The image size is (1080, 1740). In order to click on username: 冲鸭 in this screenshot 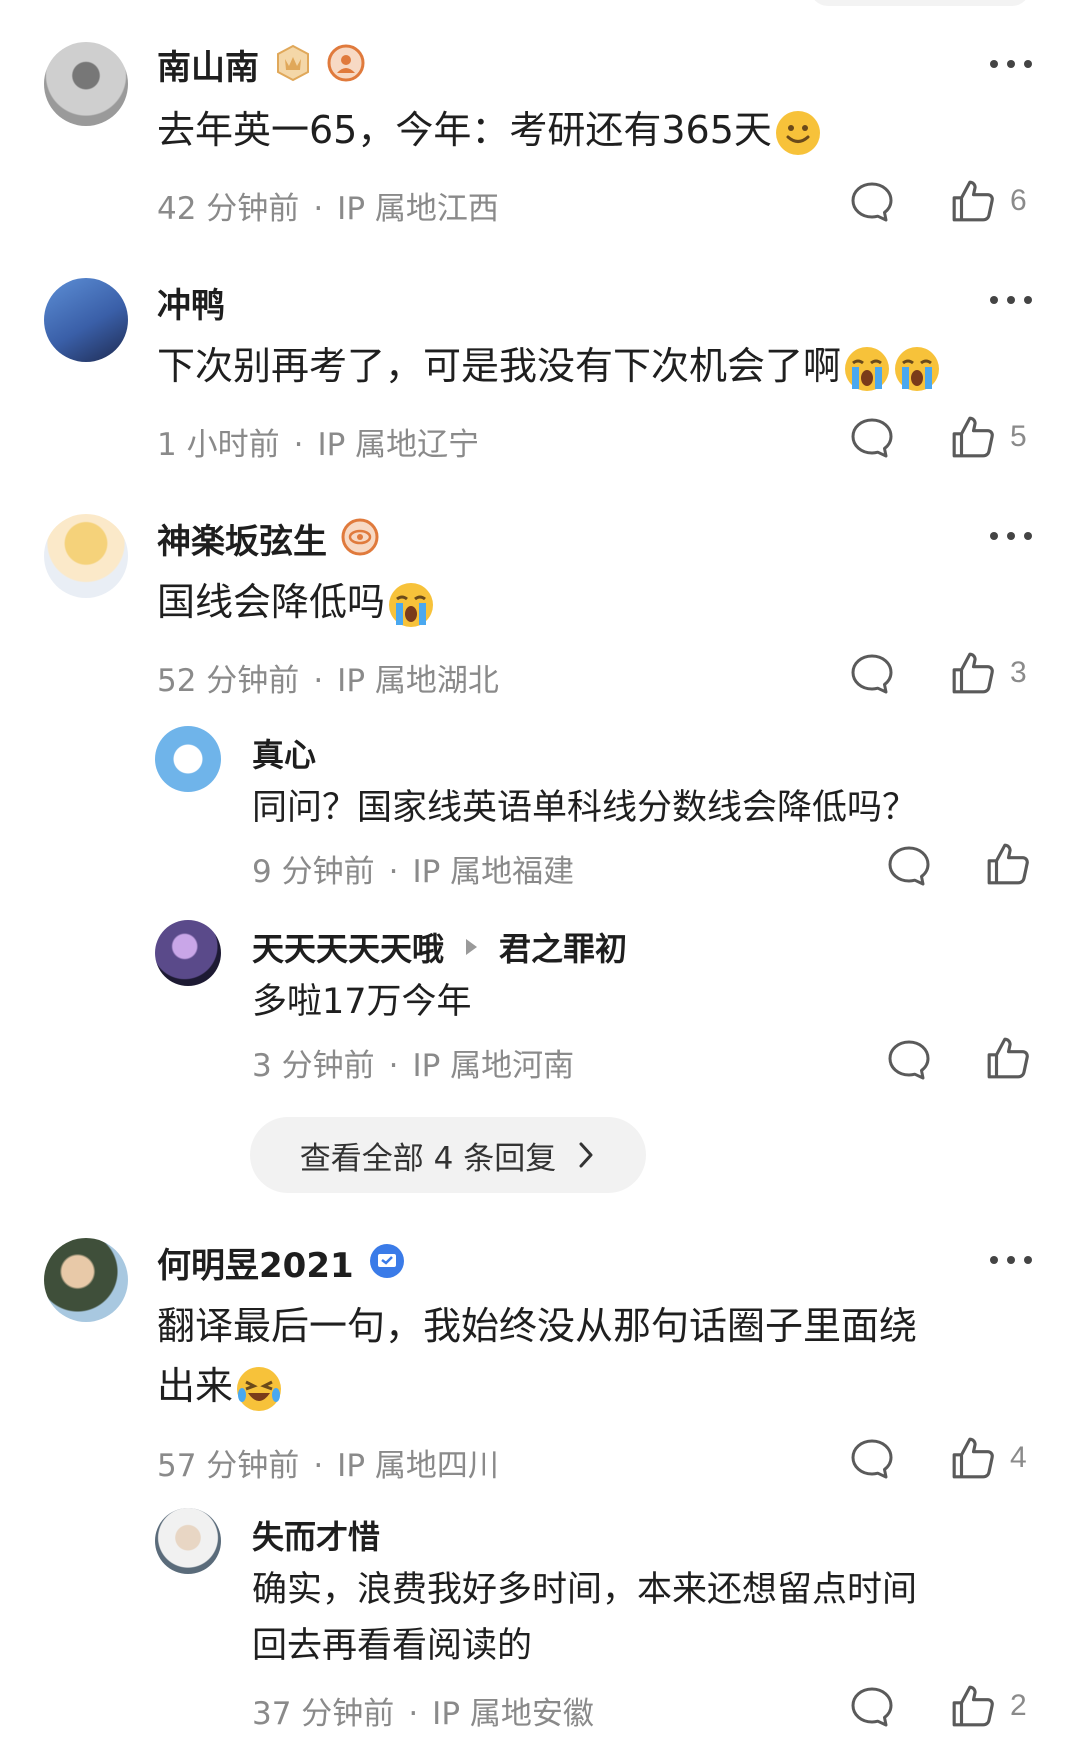, I will do `click(191, 302)`.